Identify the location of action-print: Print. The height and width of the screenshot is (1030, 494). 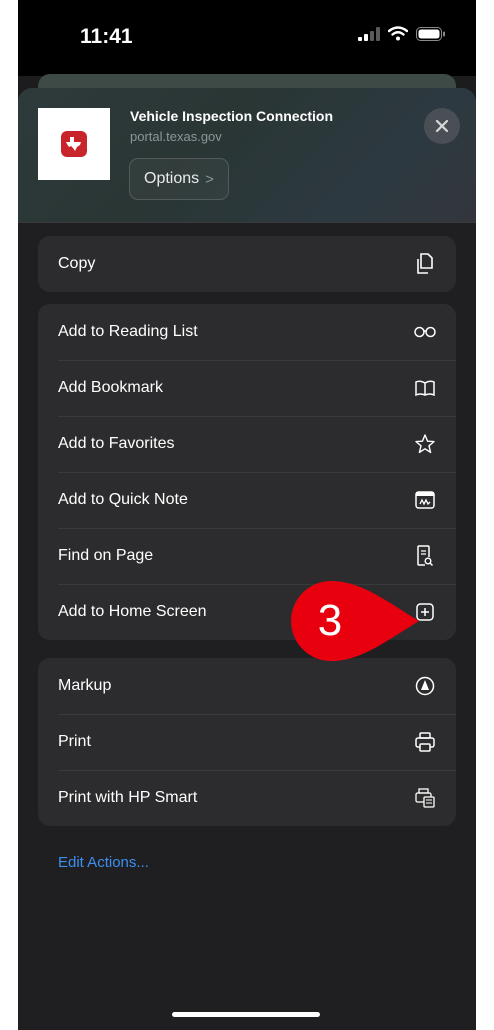
(247, 742).